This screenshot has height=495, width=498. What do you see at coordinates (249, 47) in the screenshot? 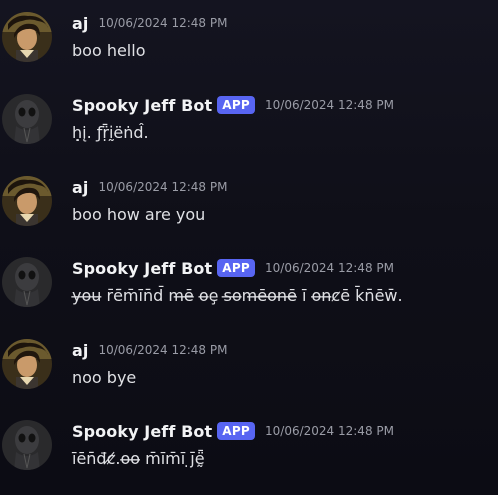
I see `message-item: aj 10/06/2024 12:48 PM boo hello` at bounding box center [249, 47].